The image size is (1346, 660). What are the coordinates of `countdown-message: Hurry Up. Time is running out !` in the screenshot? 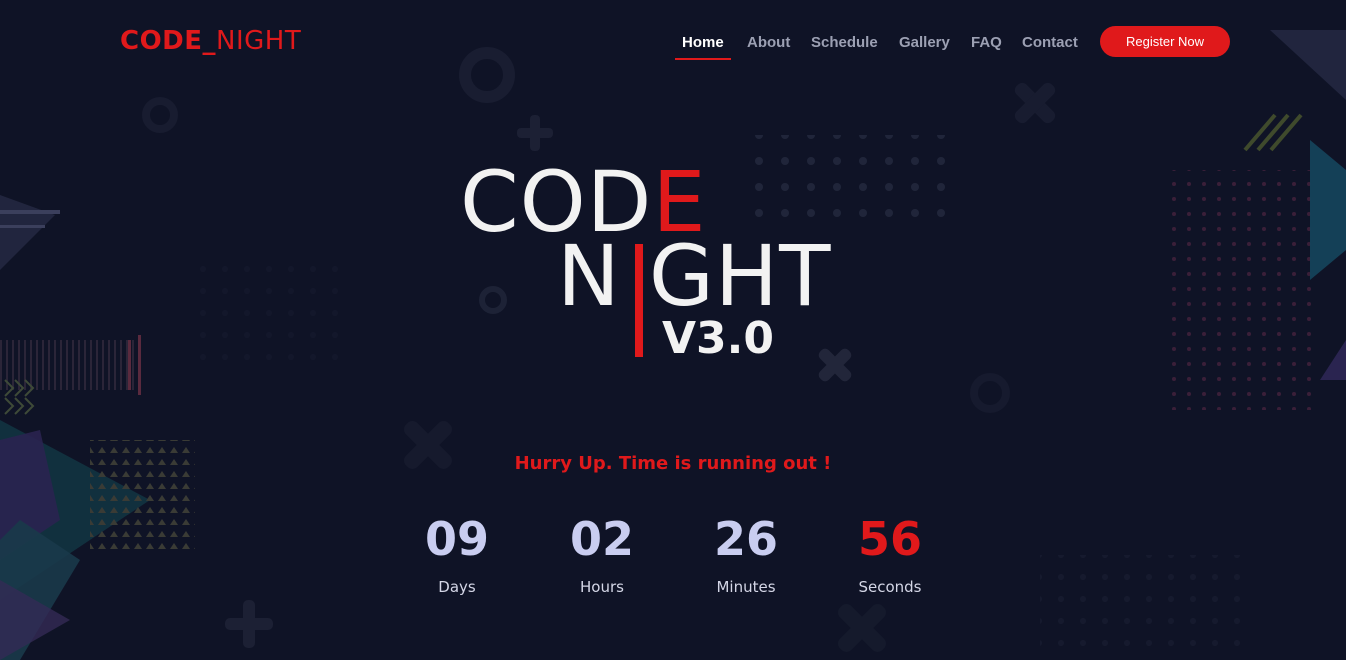 It's located at (673, 463).